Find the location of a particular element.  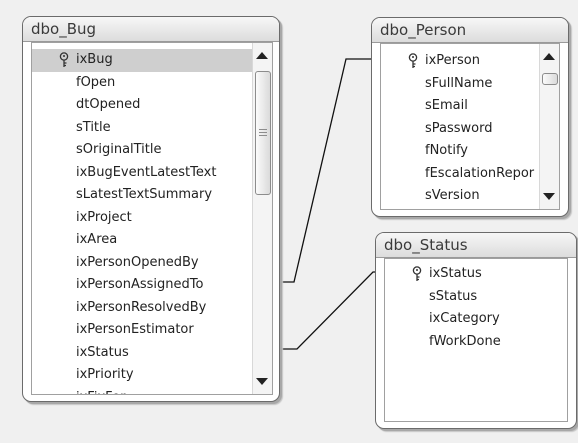

field-name: sVersion is located at coordinates (452, 195).